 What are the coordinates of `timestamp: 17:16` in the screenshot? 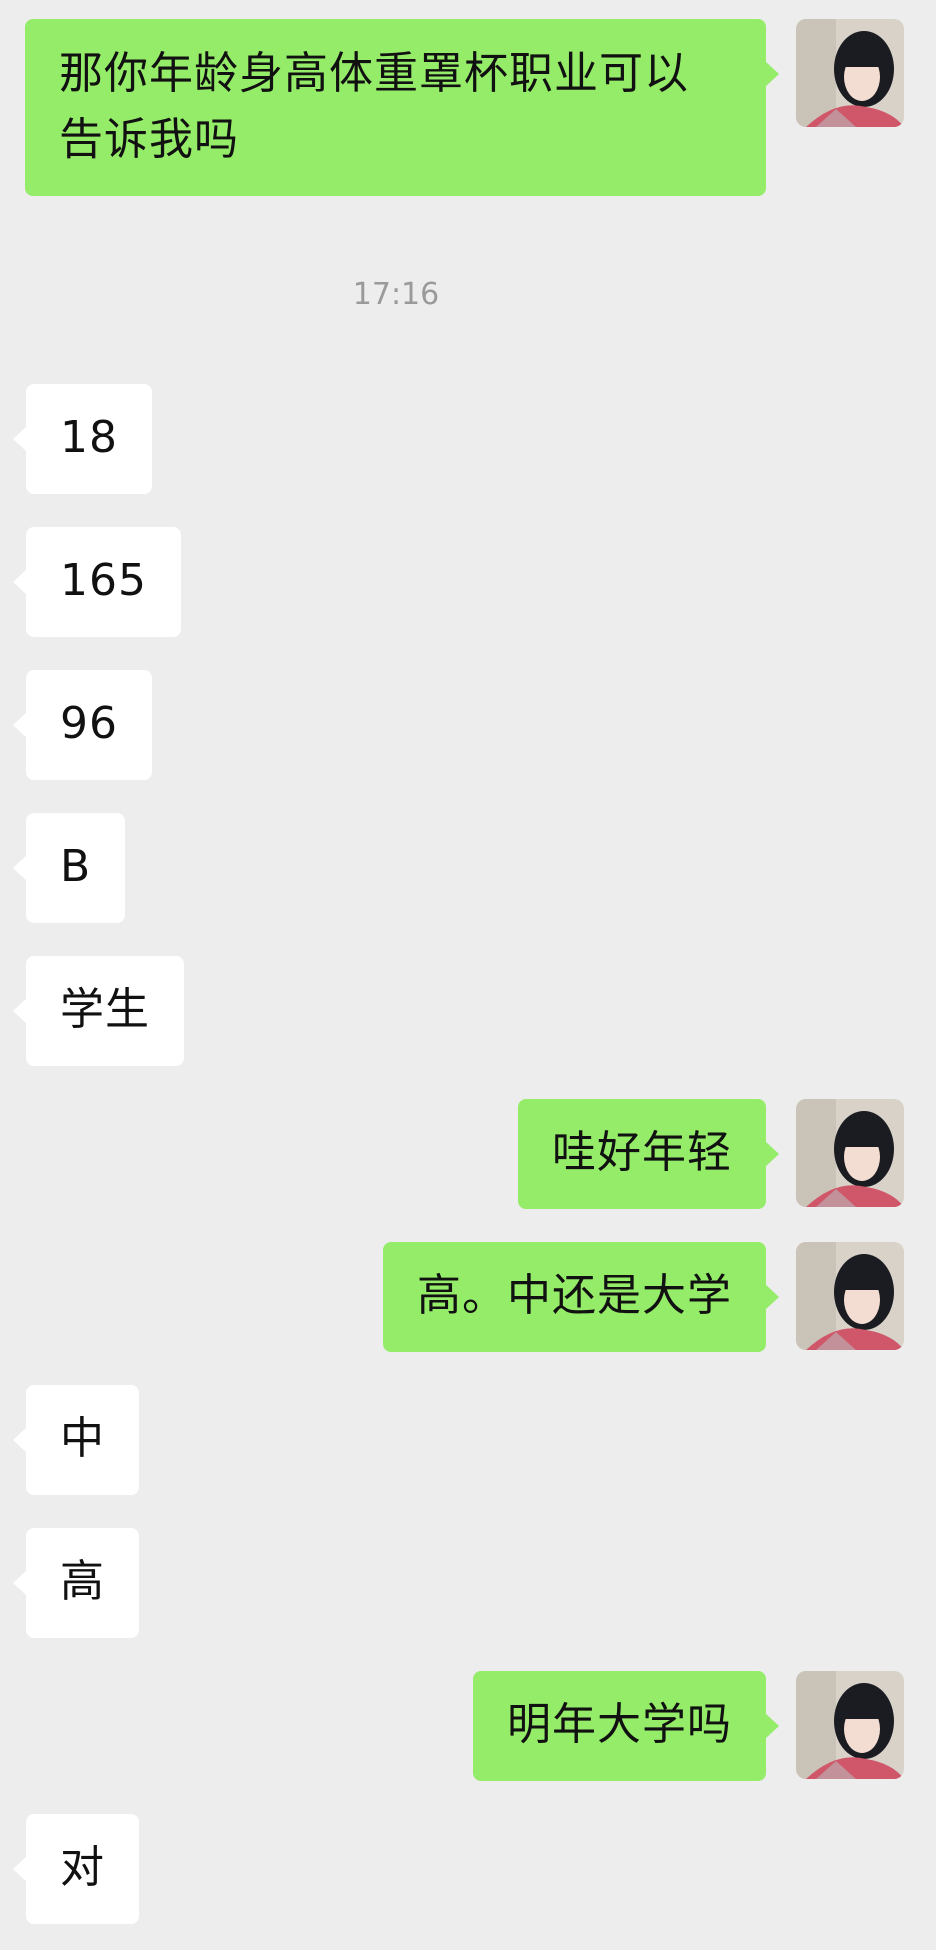 It's located at (396, 294).